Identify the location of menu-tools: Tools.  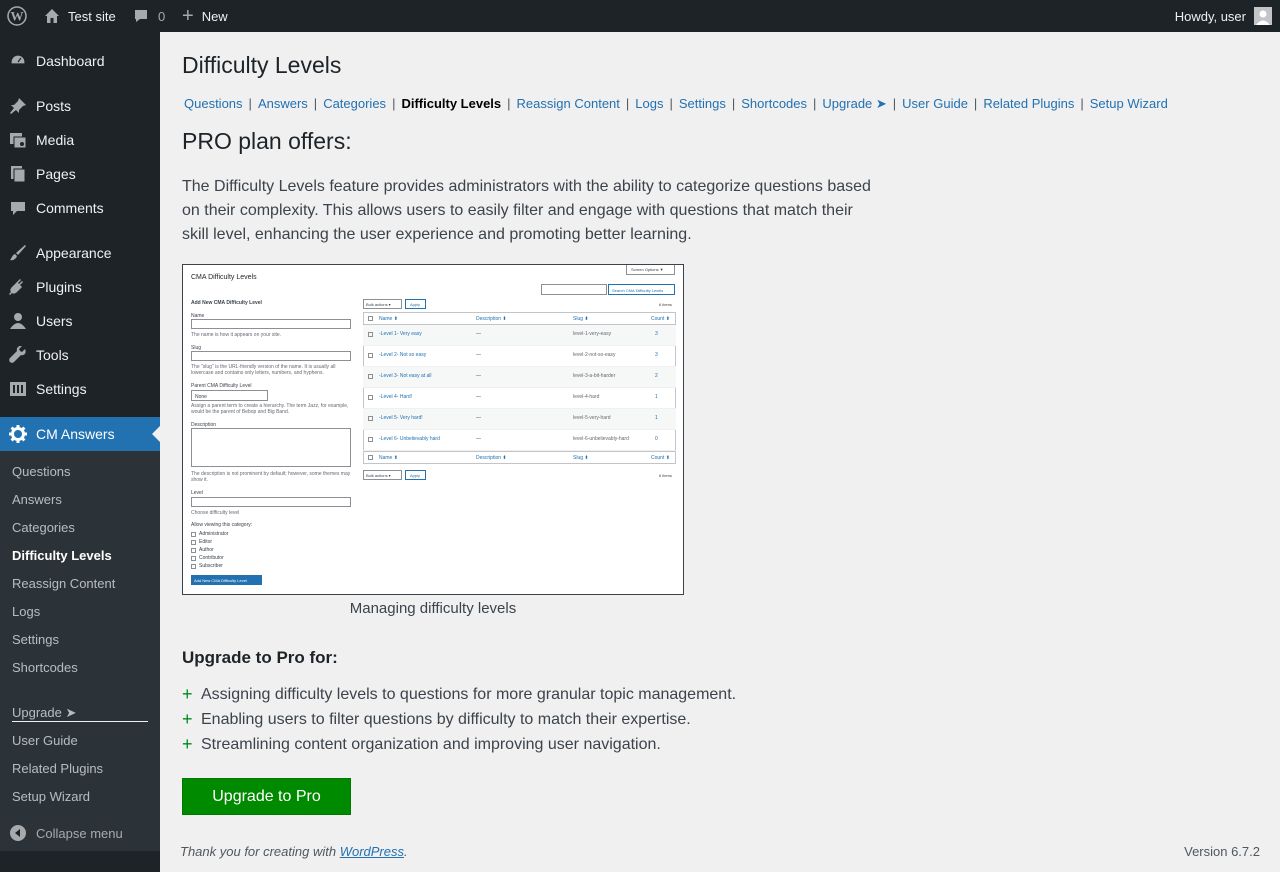
(80, 355).